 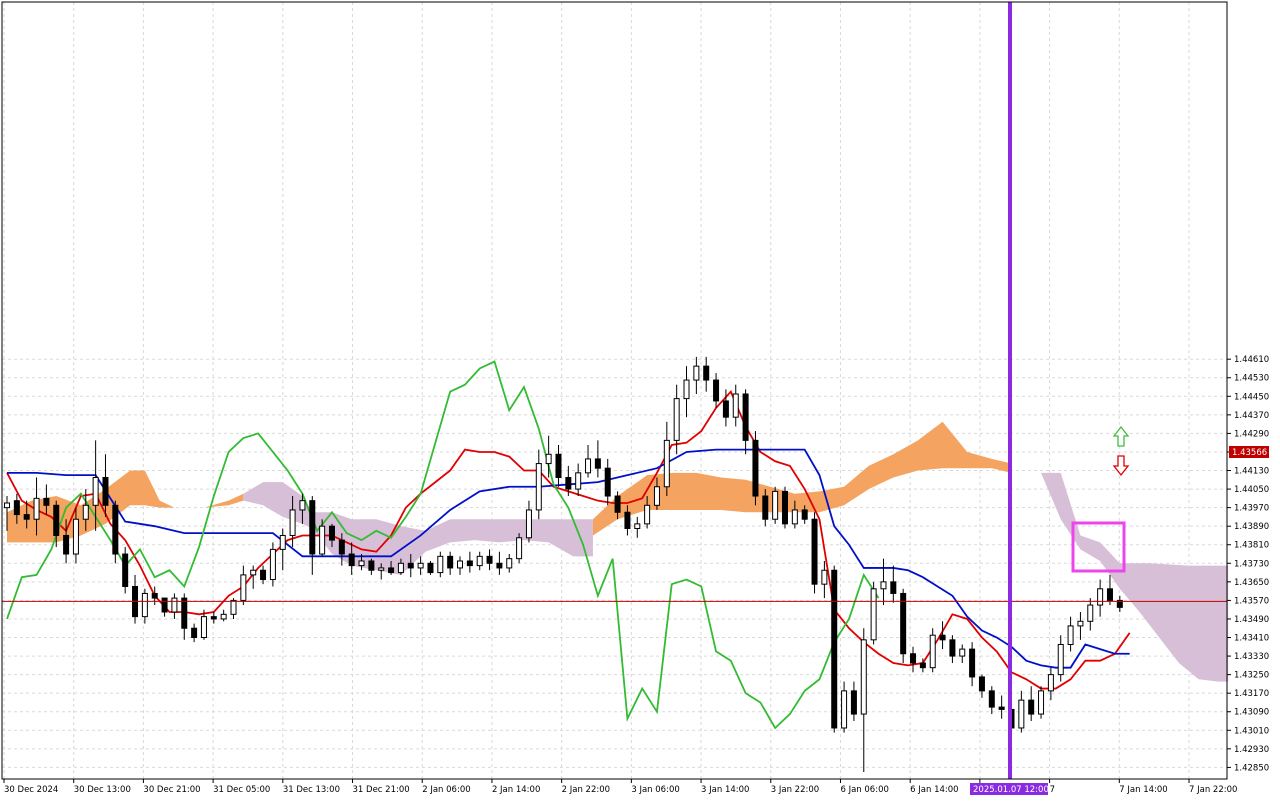 I want to click on x-tick-label: 3 Jan 06:00, so click(x=655, y=790).